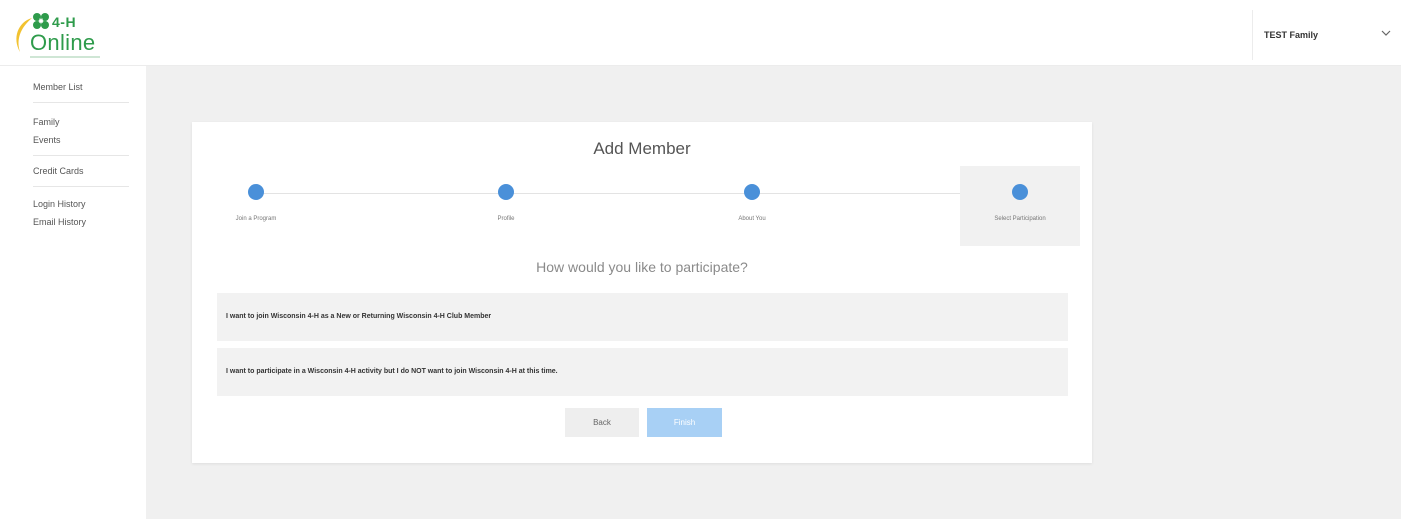  What do you see at coordinates (81, 122) in the screenshot?
I see `sidebar-item-family: Family` at bounding box center [81, 122].